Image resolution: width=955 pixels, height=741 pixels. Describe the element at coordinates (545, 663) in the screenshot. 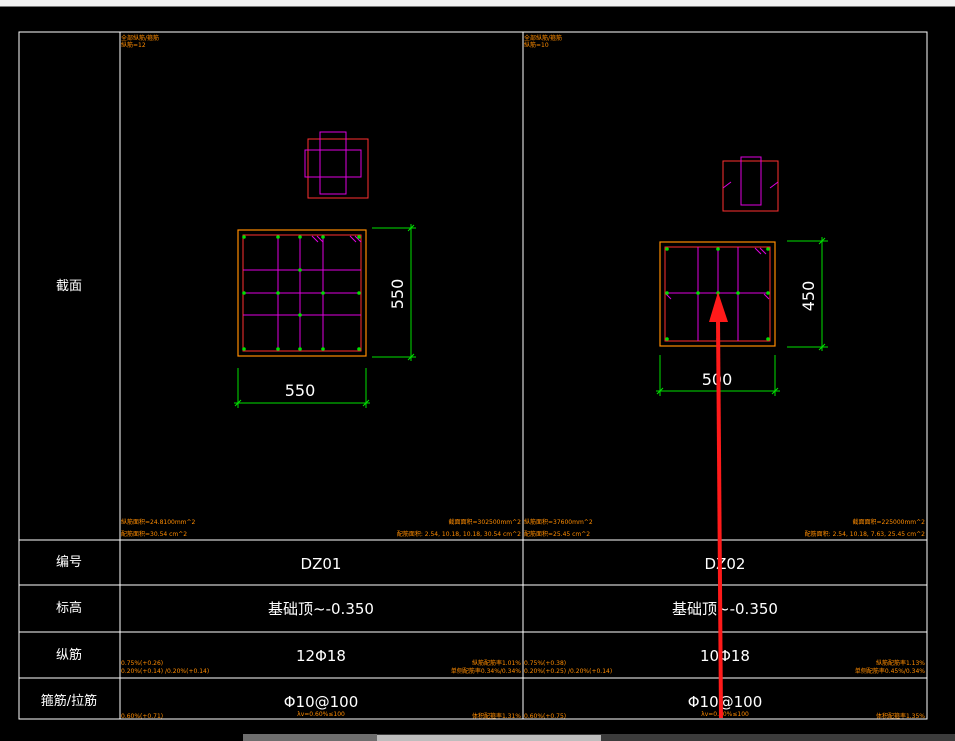

I see `long-note-left: 0.75%(+0.38)` at that location.